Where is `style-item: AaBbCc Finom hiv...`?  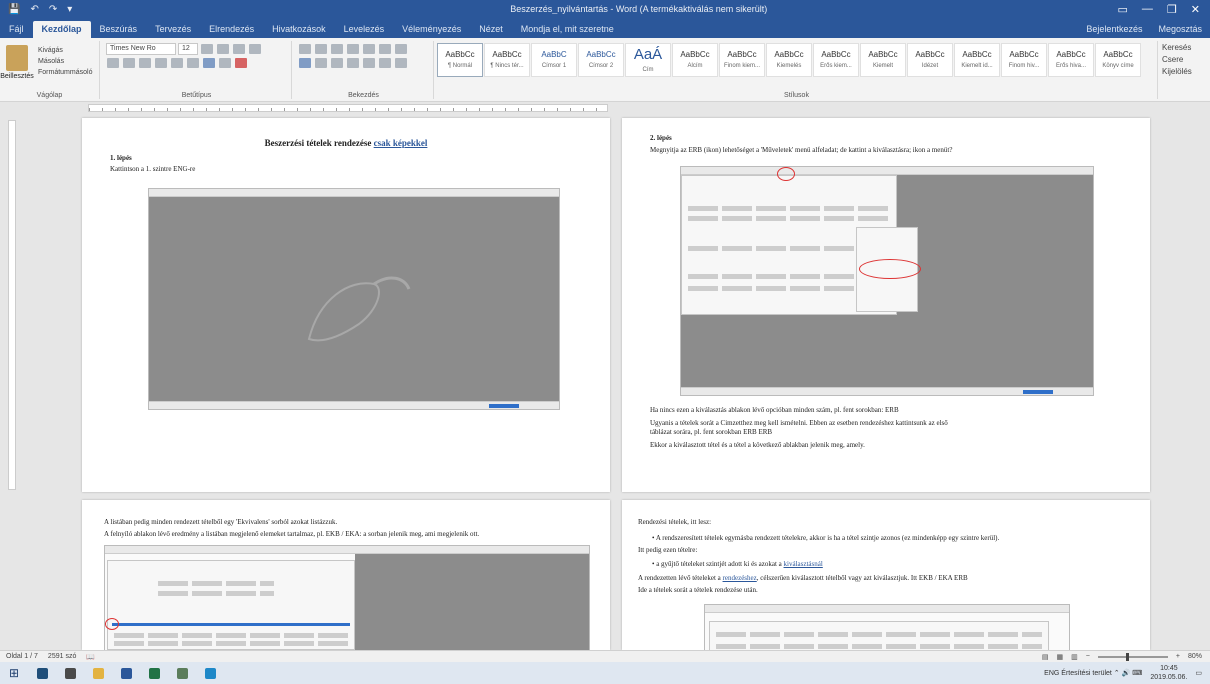
style-item: AaBbCc Finom hiv... is located at coordinates (1024, 60).